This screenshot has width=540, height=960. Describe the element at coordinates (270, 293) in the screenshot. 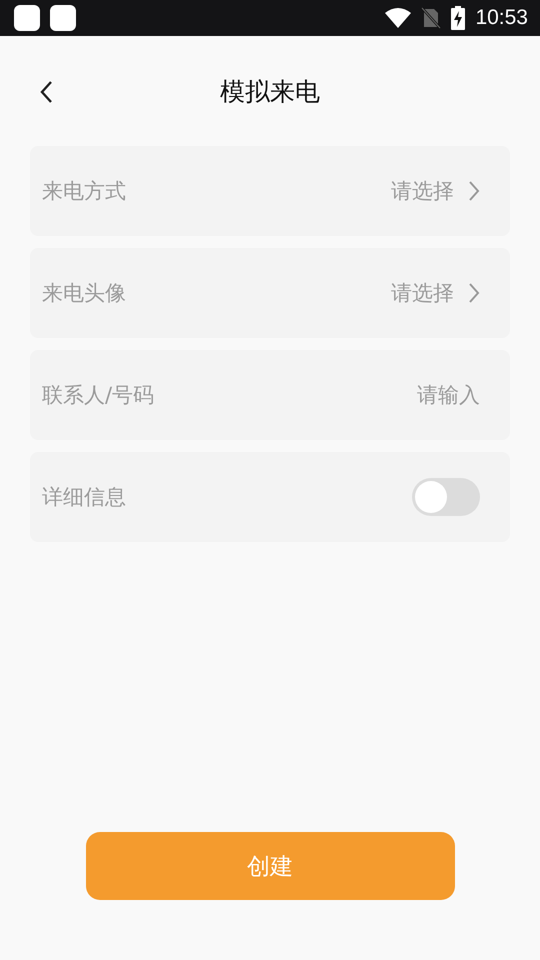

I see `form-row: 来电头像 请选择` at that location.